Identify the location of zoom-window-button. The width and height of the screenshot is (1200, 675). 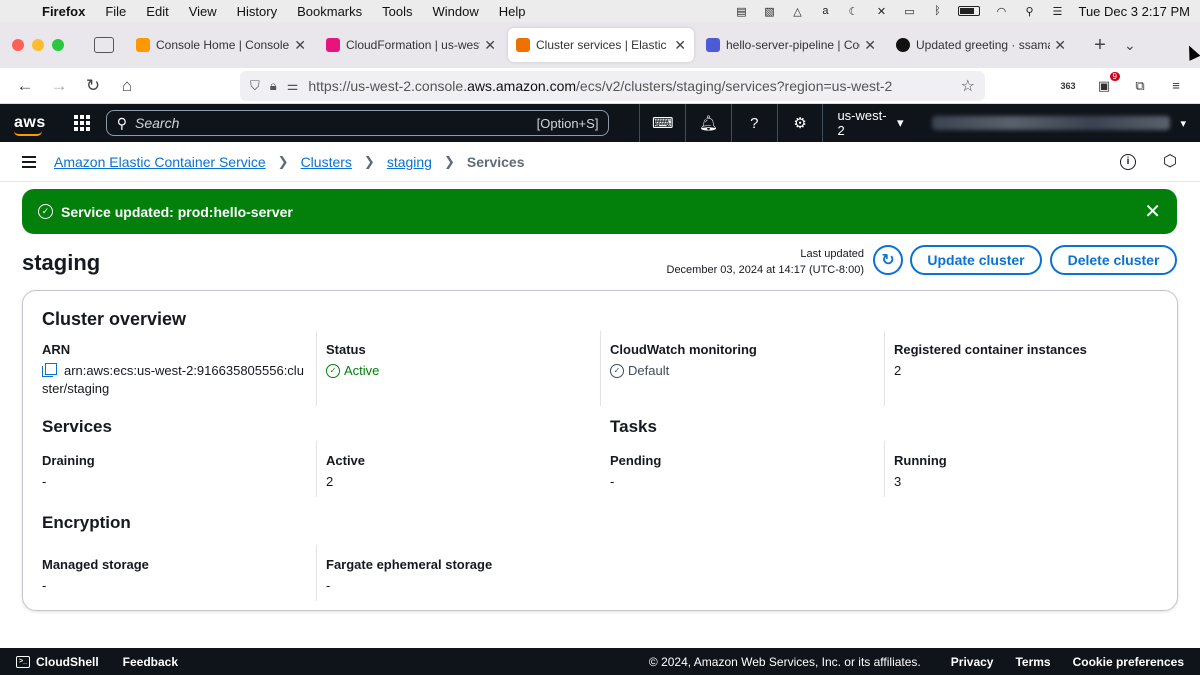
(58, 45).